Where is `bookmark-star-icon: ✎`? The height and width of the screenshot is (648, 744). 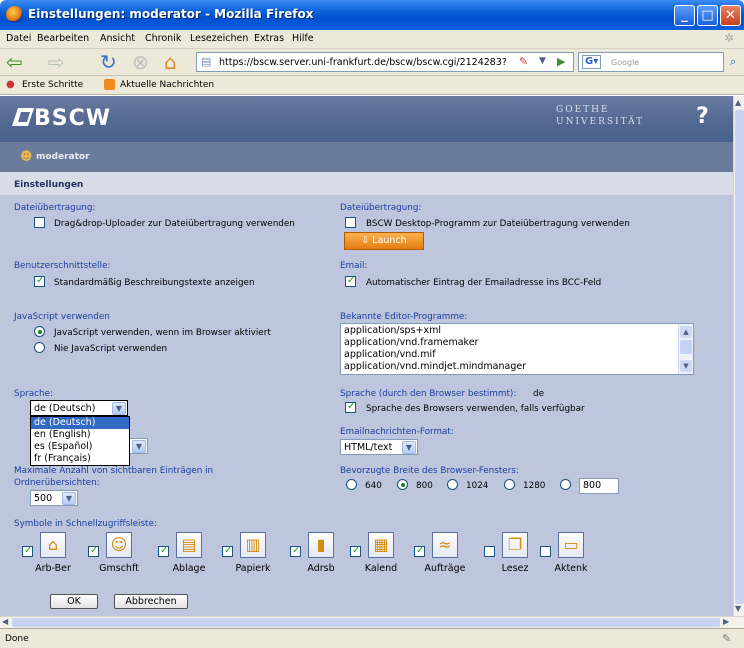
bookmark-star-icon: ✎ is located at coordinates (523, 61).